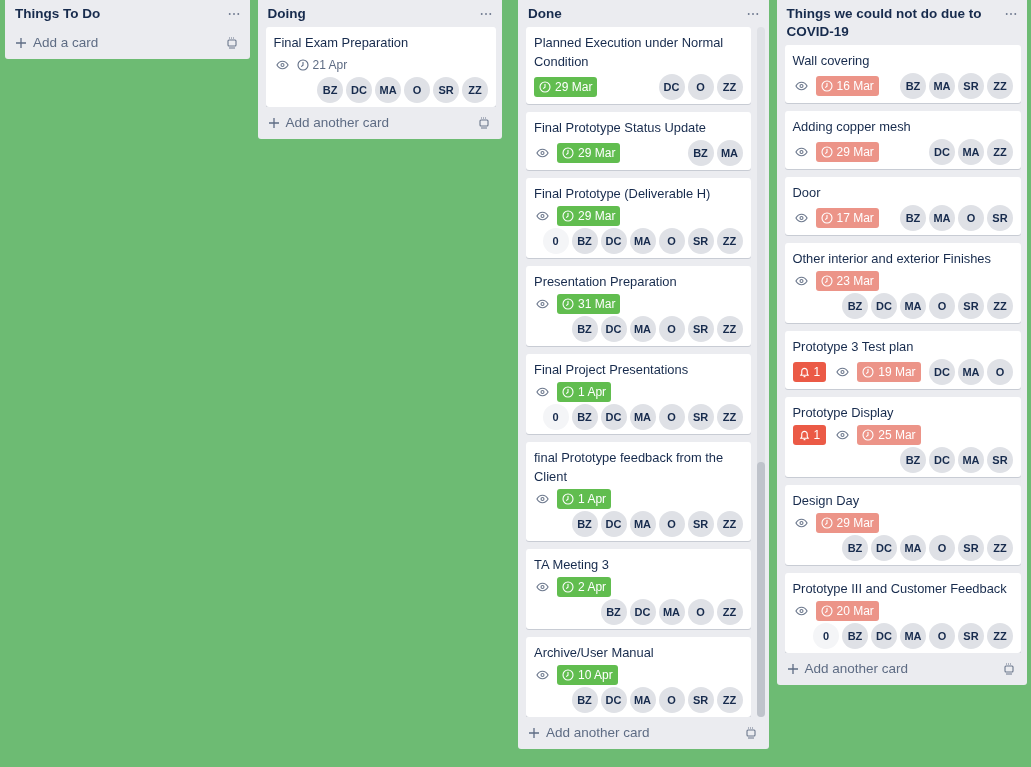 The height and width of the screenshot is (767, 1031). I want to click on card: Planned Execution under Normal Condition 29 Mar DC O ZZ, so click(638, 65).